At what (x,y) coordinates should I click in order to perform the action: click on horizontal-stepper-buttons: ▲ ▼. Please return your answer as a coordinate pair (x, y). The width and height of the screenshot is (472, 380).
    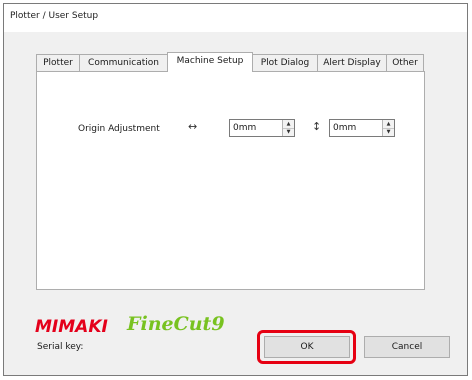
    Looking at the image, I should click on (288, 128).